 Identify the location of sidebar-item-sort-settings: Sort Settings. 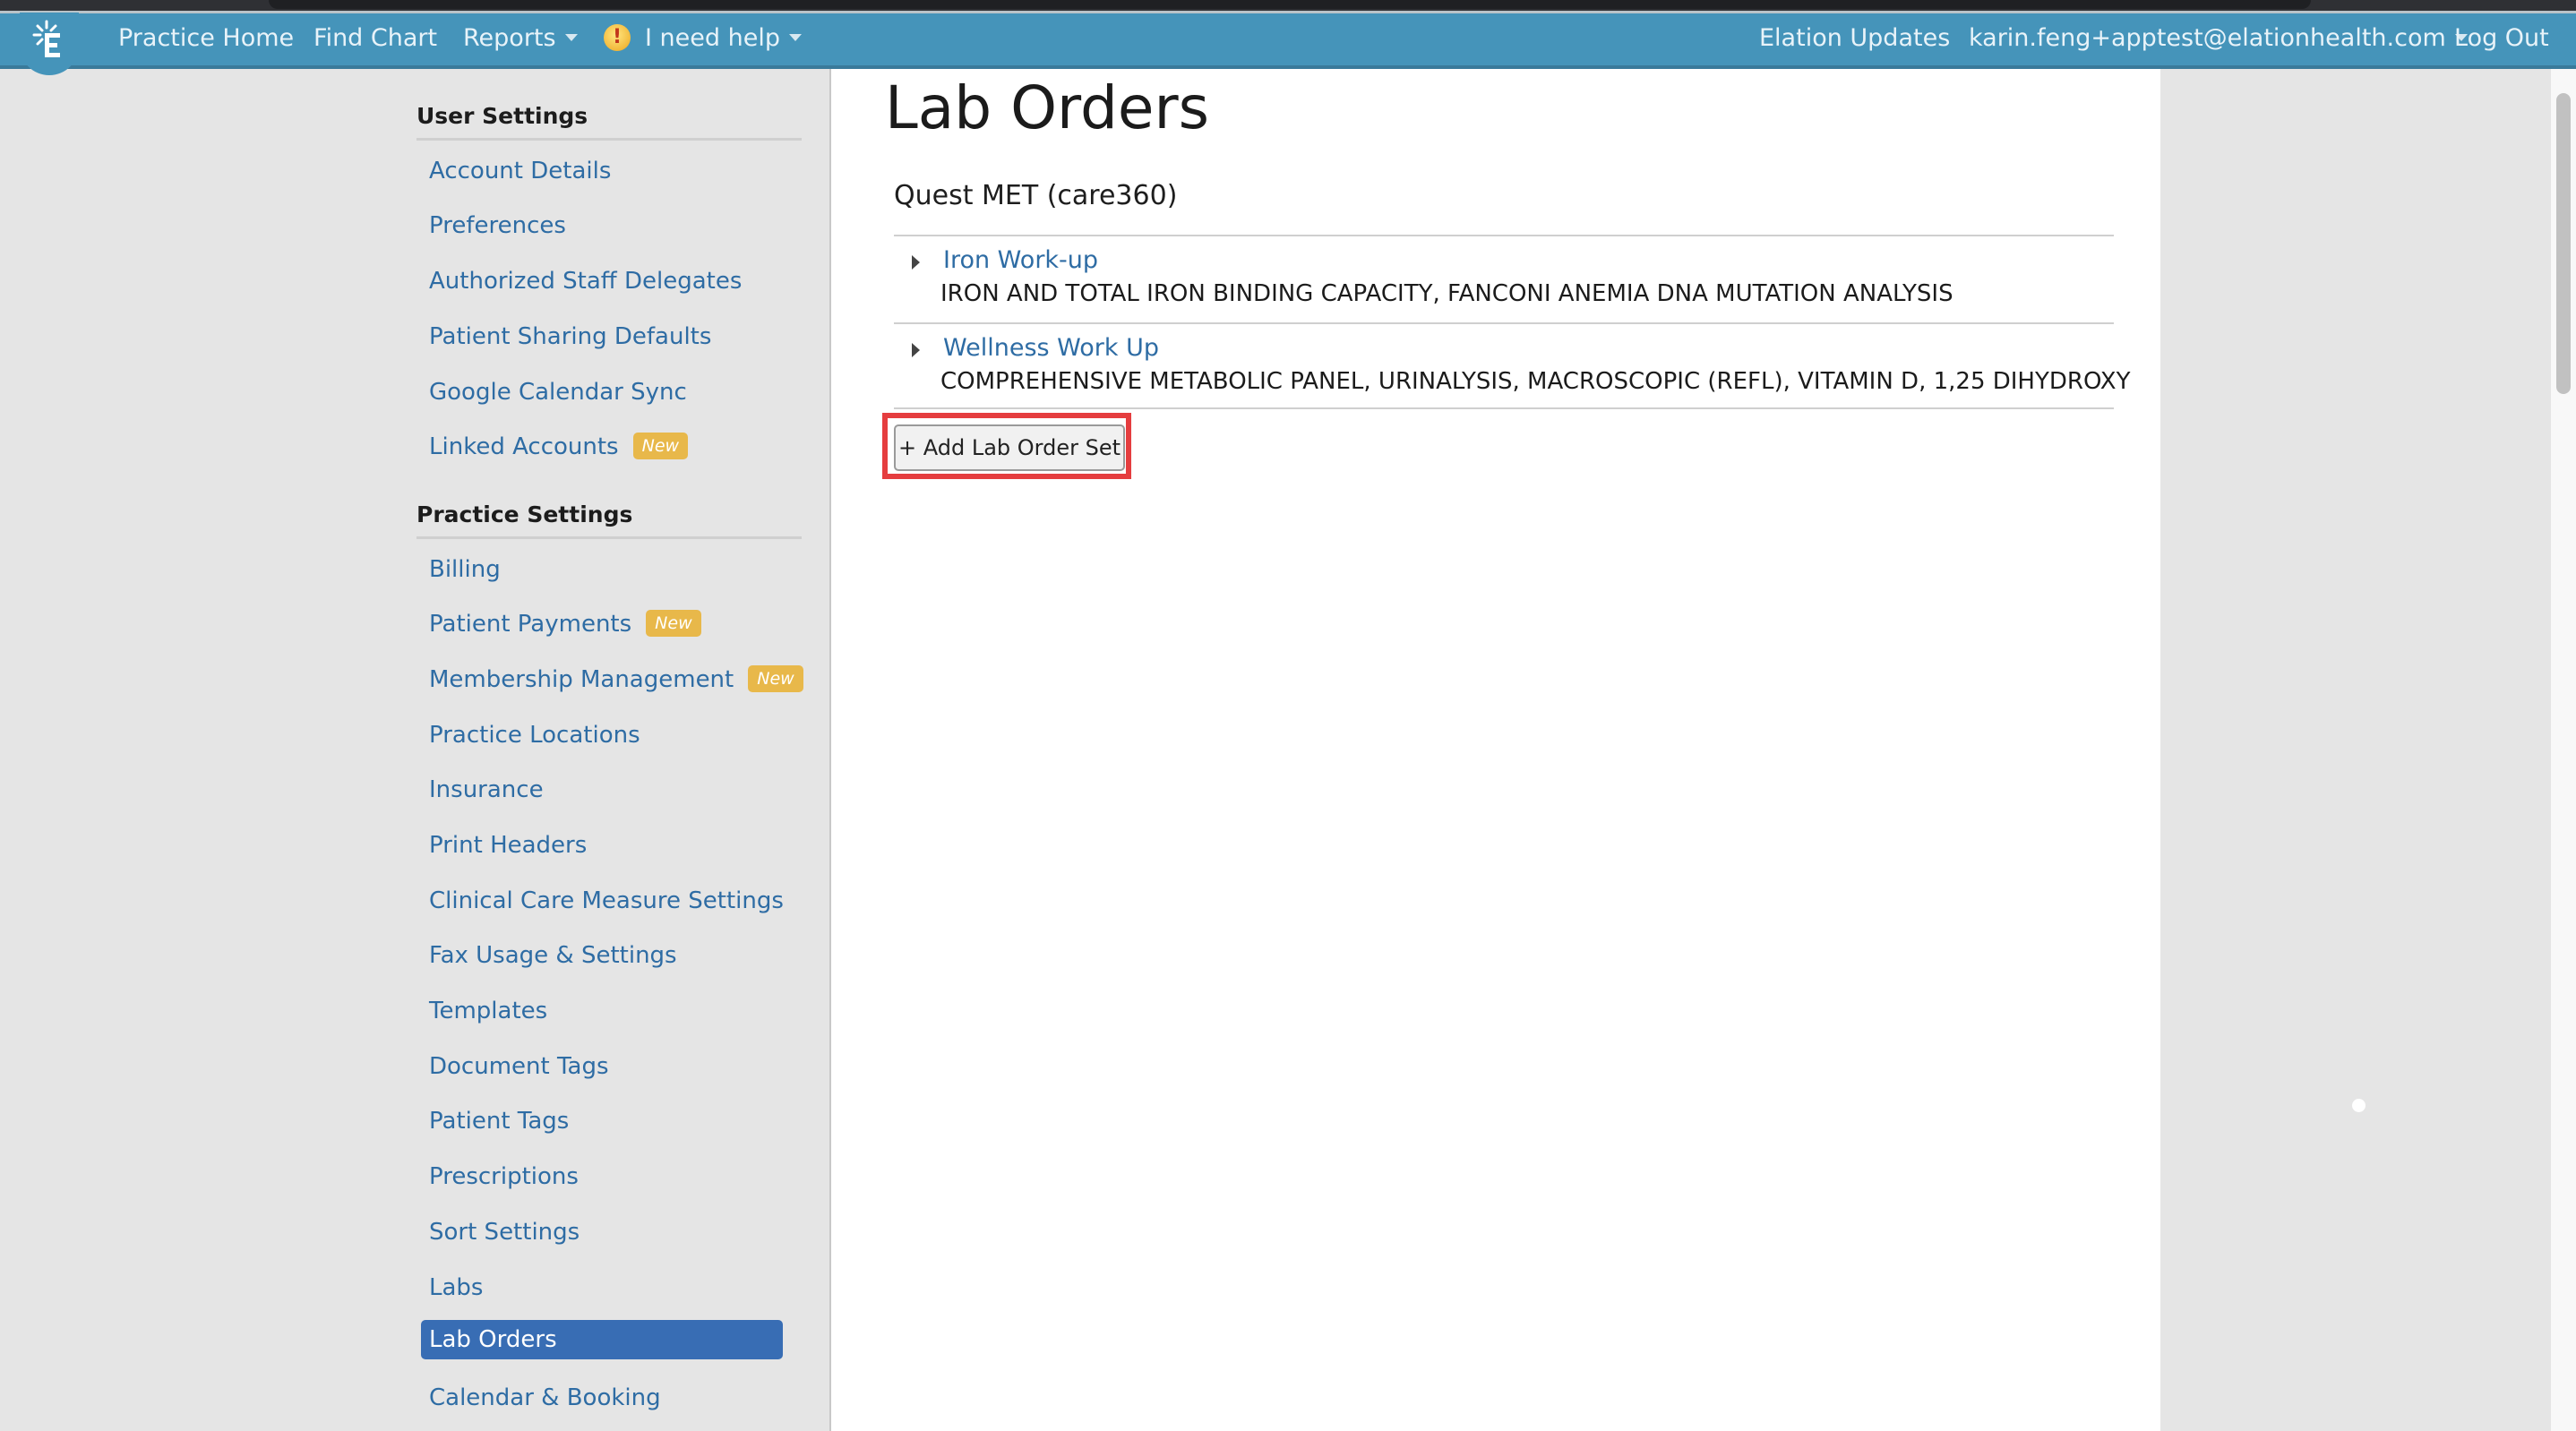
(504, 1232).